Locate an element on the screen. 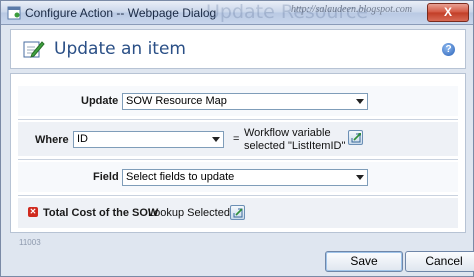  save-button: Save is located at coordinates (364, 261).